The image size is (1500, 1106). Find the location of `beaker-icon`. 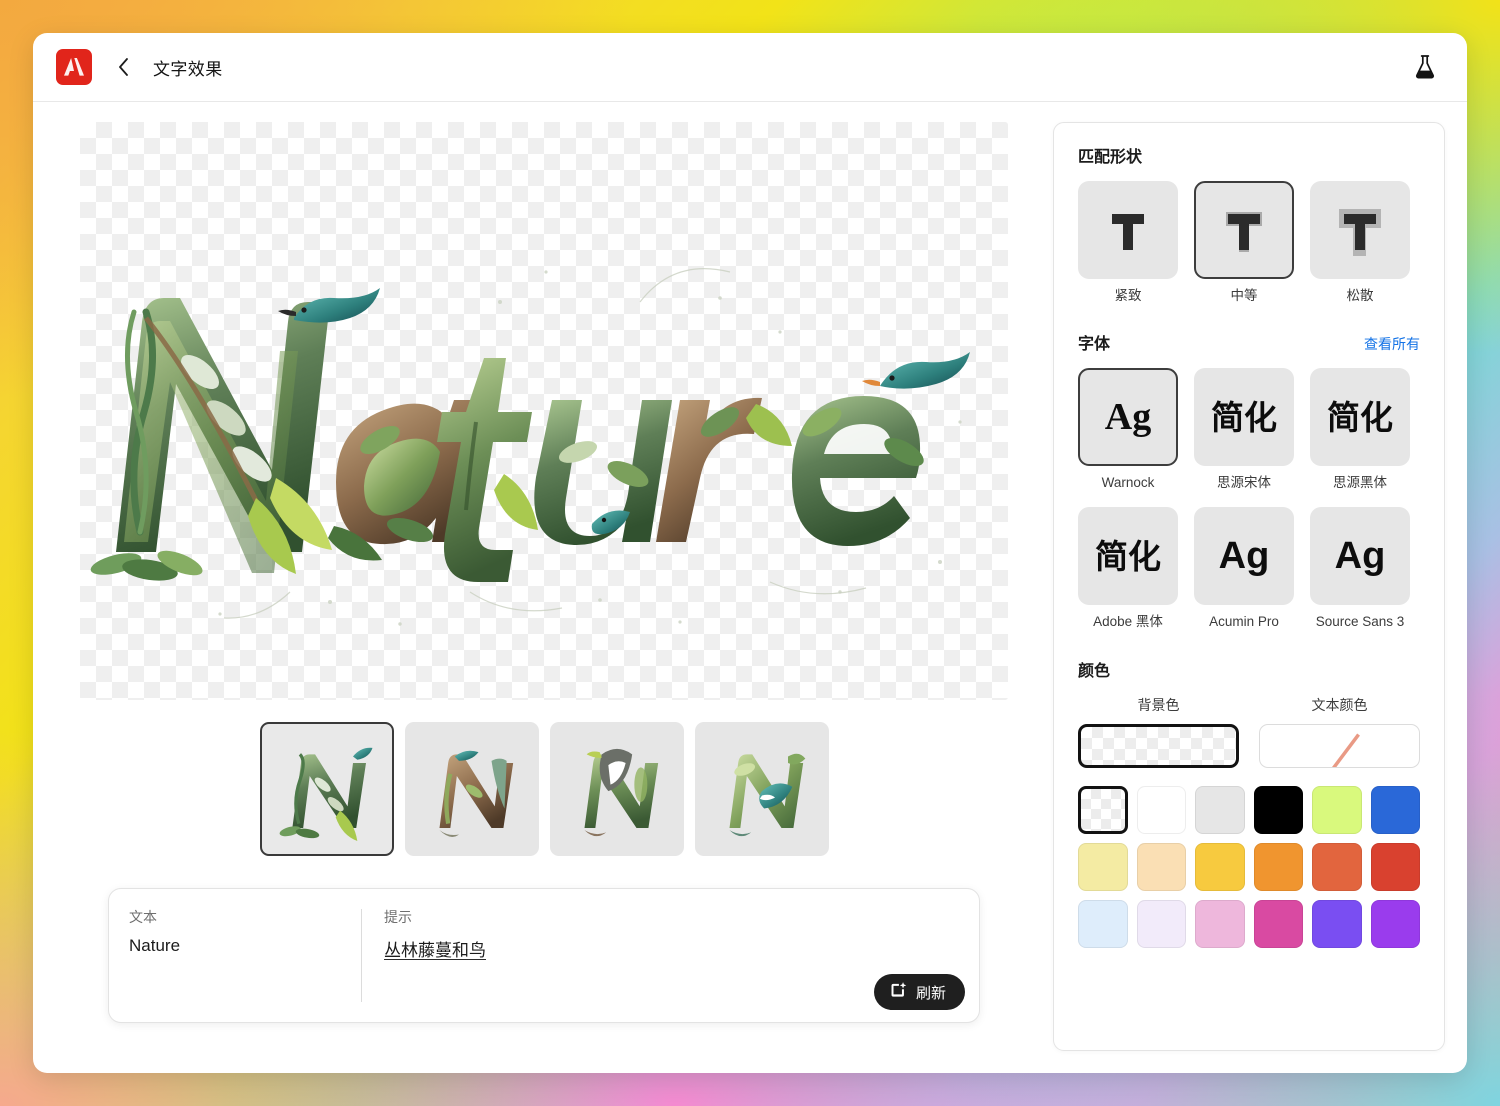

beaker-icon is located at coordinates (1425, 67).